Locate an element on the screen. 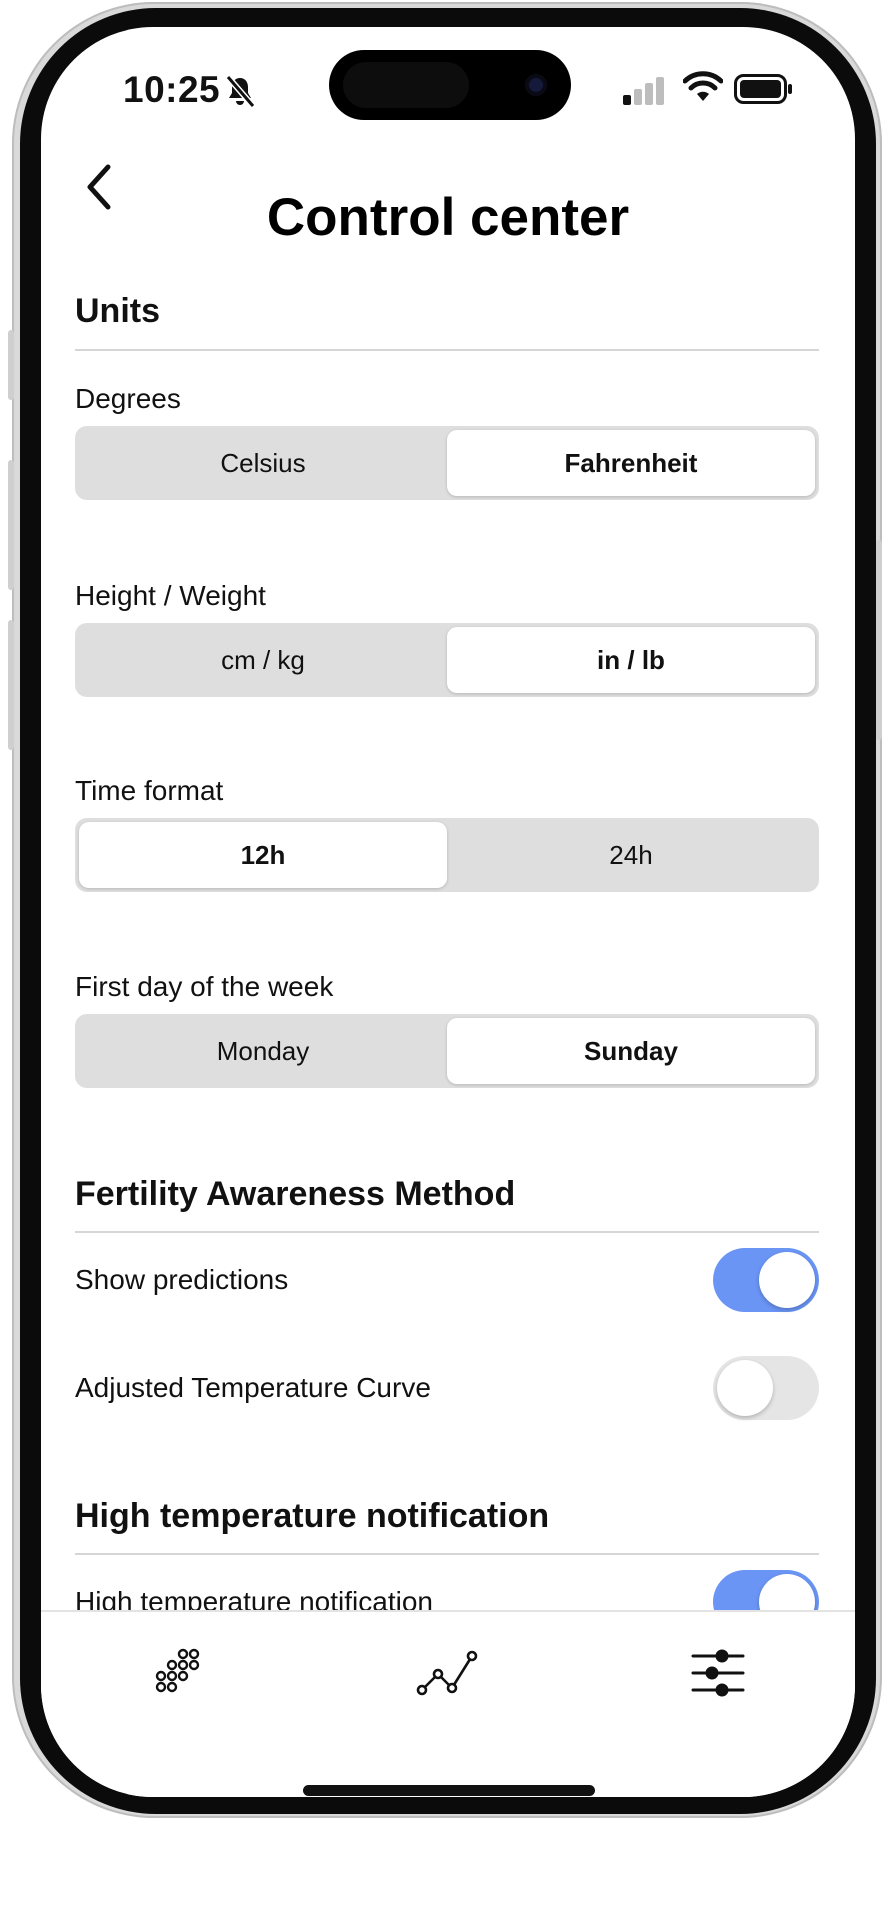  dynamic-island is located at coordinates (450, 85).